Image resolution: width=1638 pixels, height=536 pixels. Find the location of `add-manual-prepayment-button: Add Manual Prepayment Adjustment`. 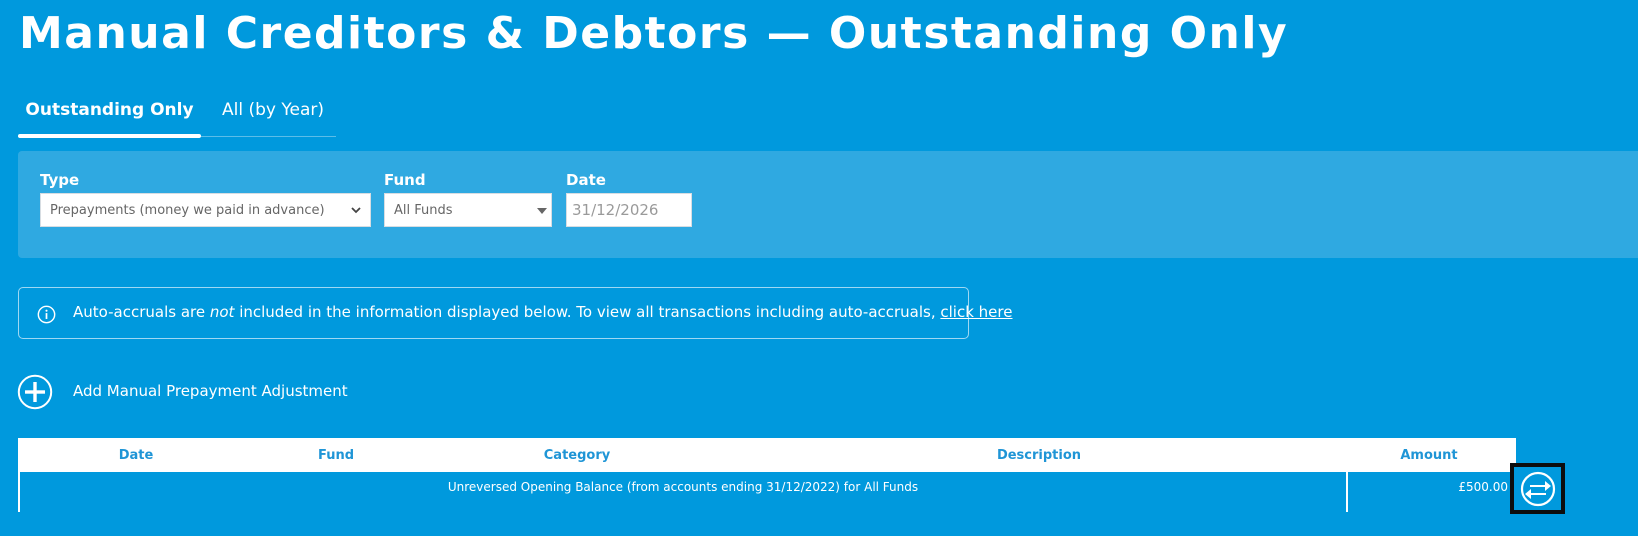

add-manual-prepayment-button: Add Manual Prepayment Adjustment is located at coordinates (182, 392).